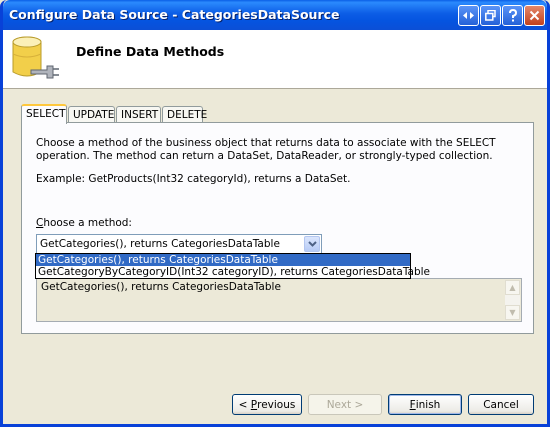 The image size is (550, 427). I want to click on tab-delete: DELETE, so click(184, 114).